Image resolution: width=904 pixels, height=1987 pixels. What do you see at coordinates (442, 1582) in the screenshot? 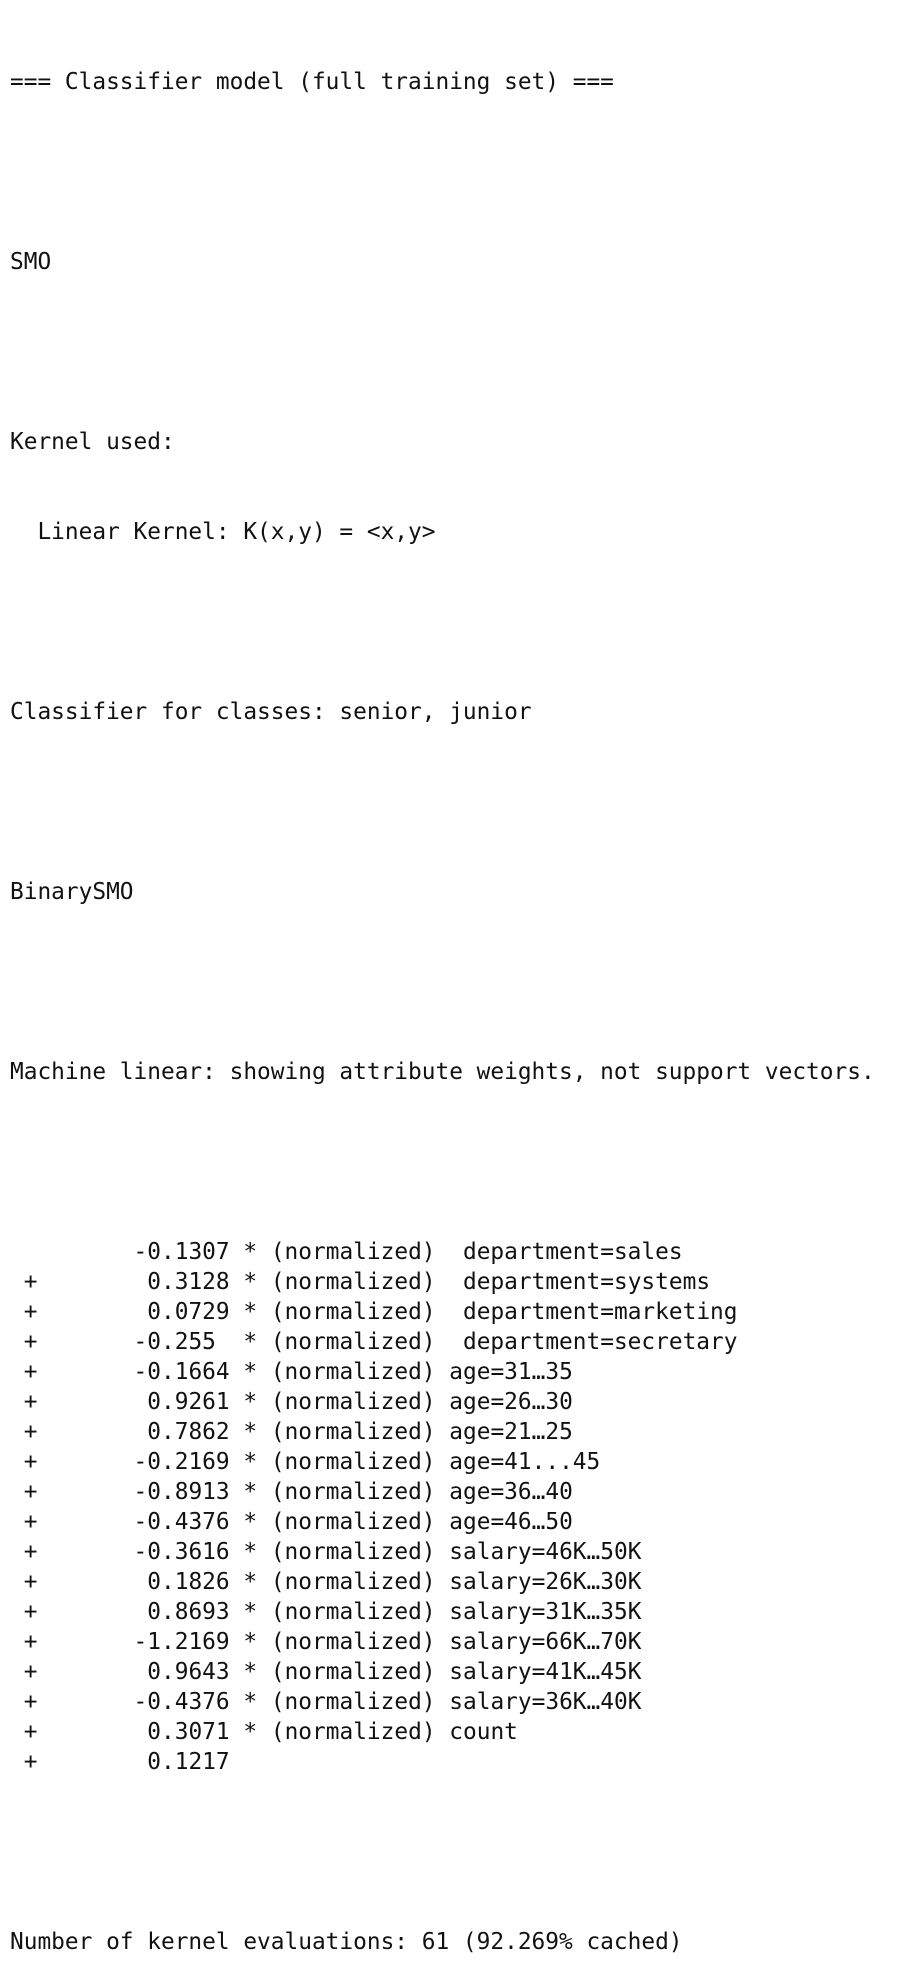
I see `weight-term-row: + 0.1826 * (normalized) salary=26K…30K` at bounding box center [442, 1582].